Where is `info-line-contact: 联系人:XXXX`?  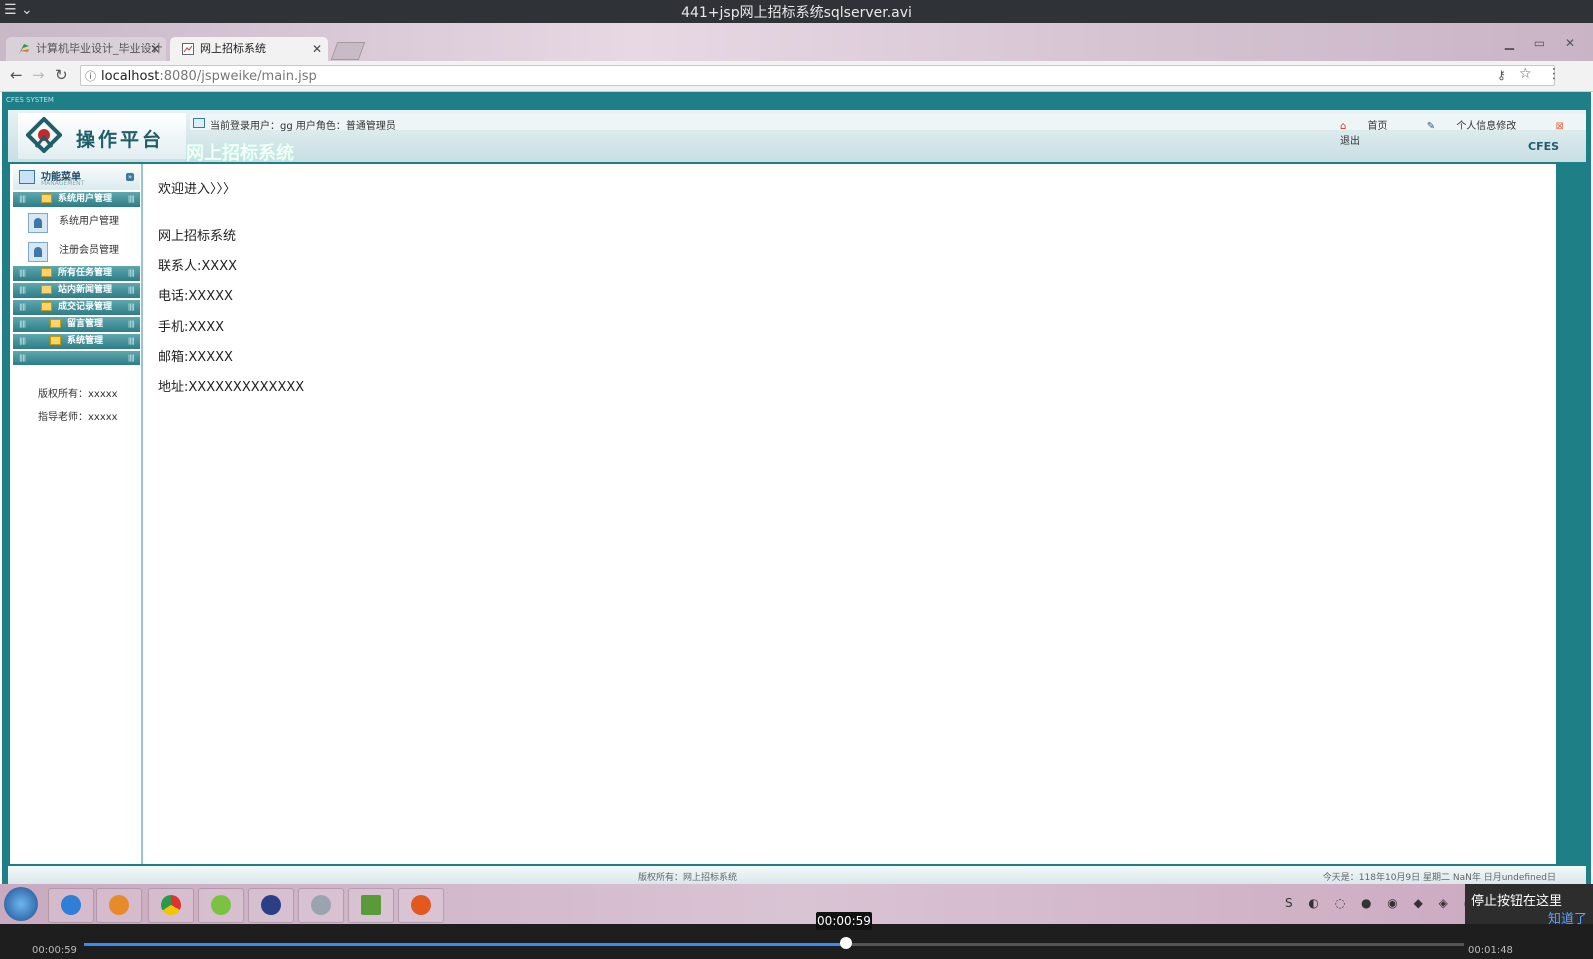
info-line-contact: 联系人:XXXX is located at coordinates (198, 267).